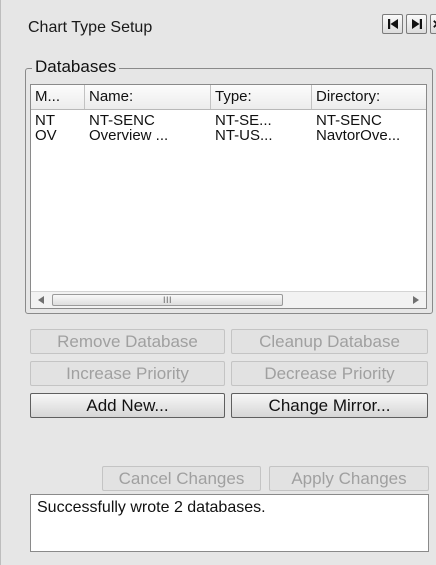 Image resolution: width=436 pixels, height=565 pixels. Describe the element at coordinates (369, 97) in the screenshot. I see `column-header-directory: Directory:` at that location.